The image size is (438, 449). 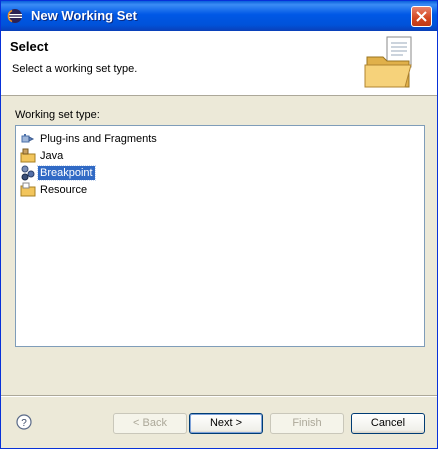 I want to click on window-title: New Working Set, so click(x=84, y=15).